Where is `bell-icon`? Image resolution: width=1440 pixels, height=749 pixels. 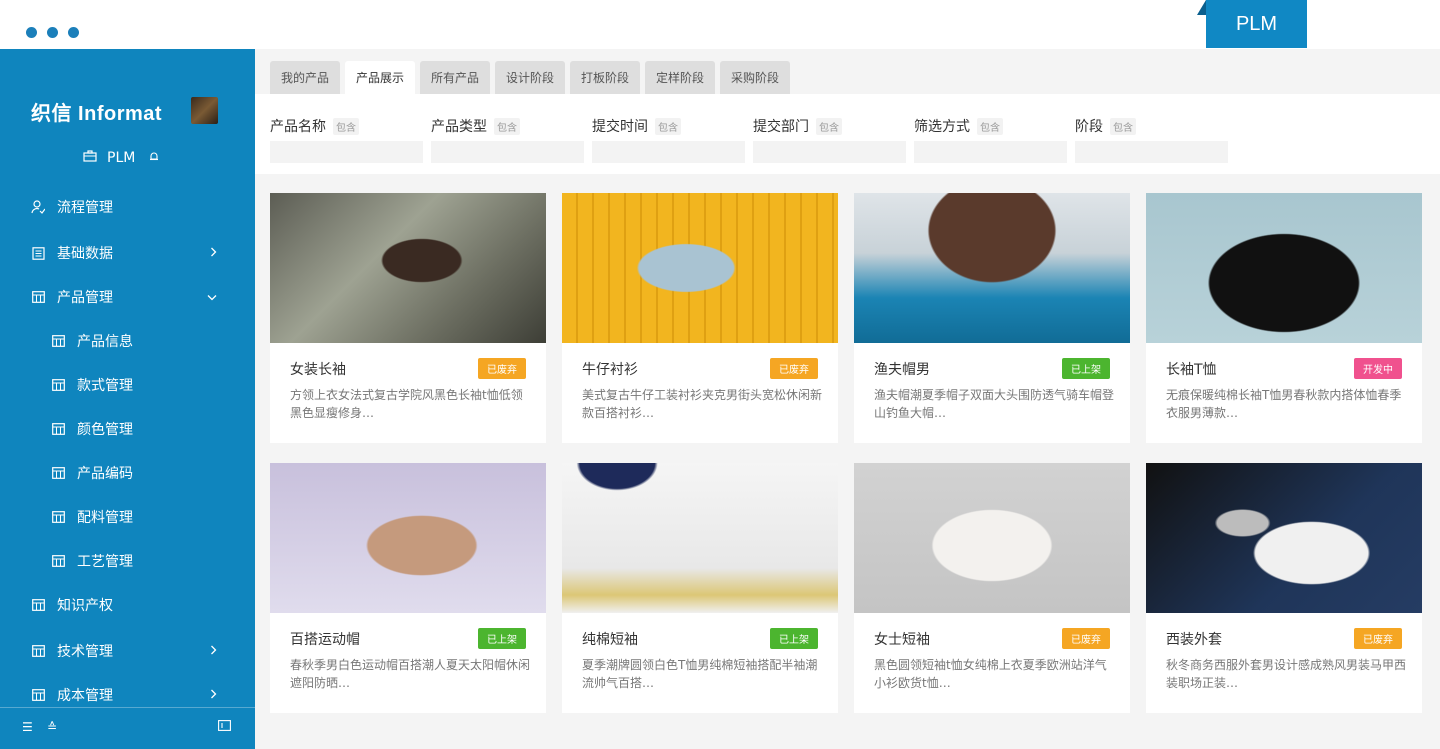
bell-icon is located at coordinates (154, 158).